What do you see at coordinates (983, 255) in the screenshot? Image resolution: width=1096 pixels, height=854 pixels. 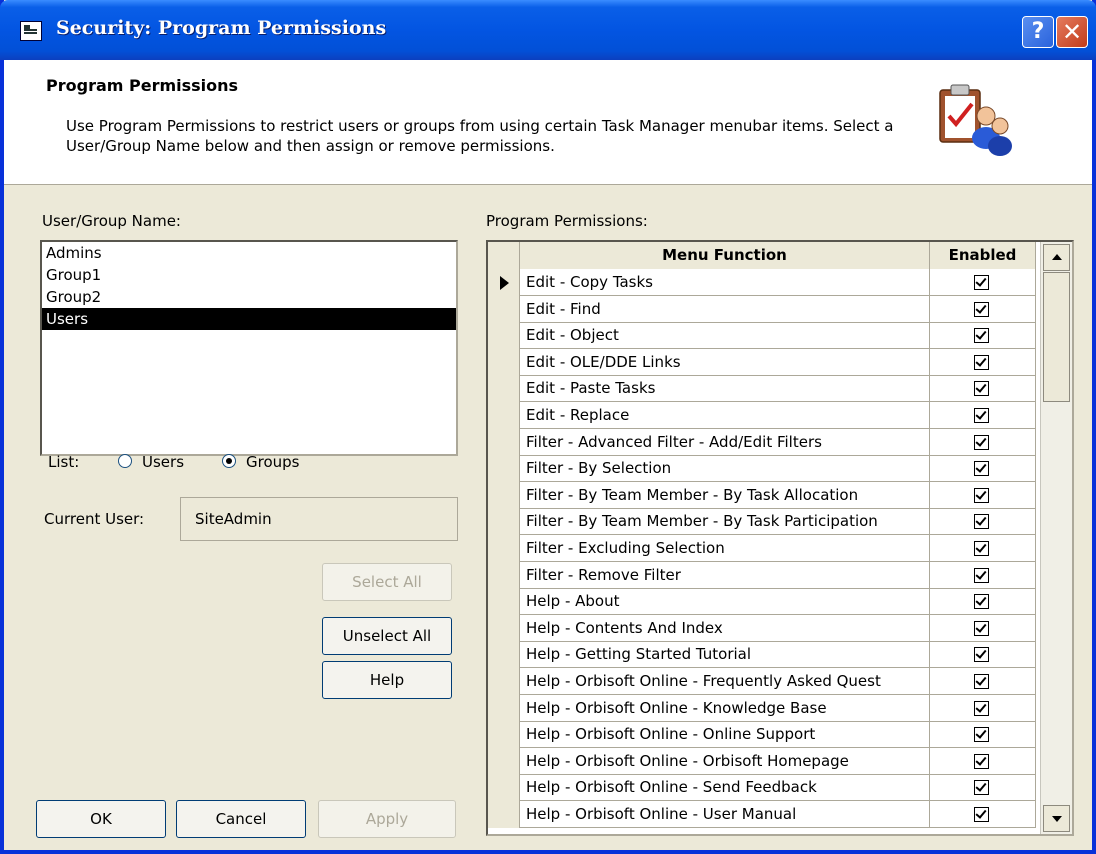 I see `col-enabled: Enabled` at bounding box center [983, 255].